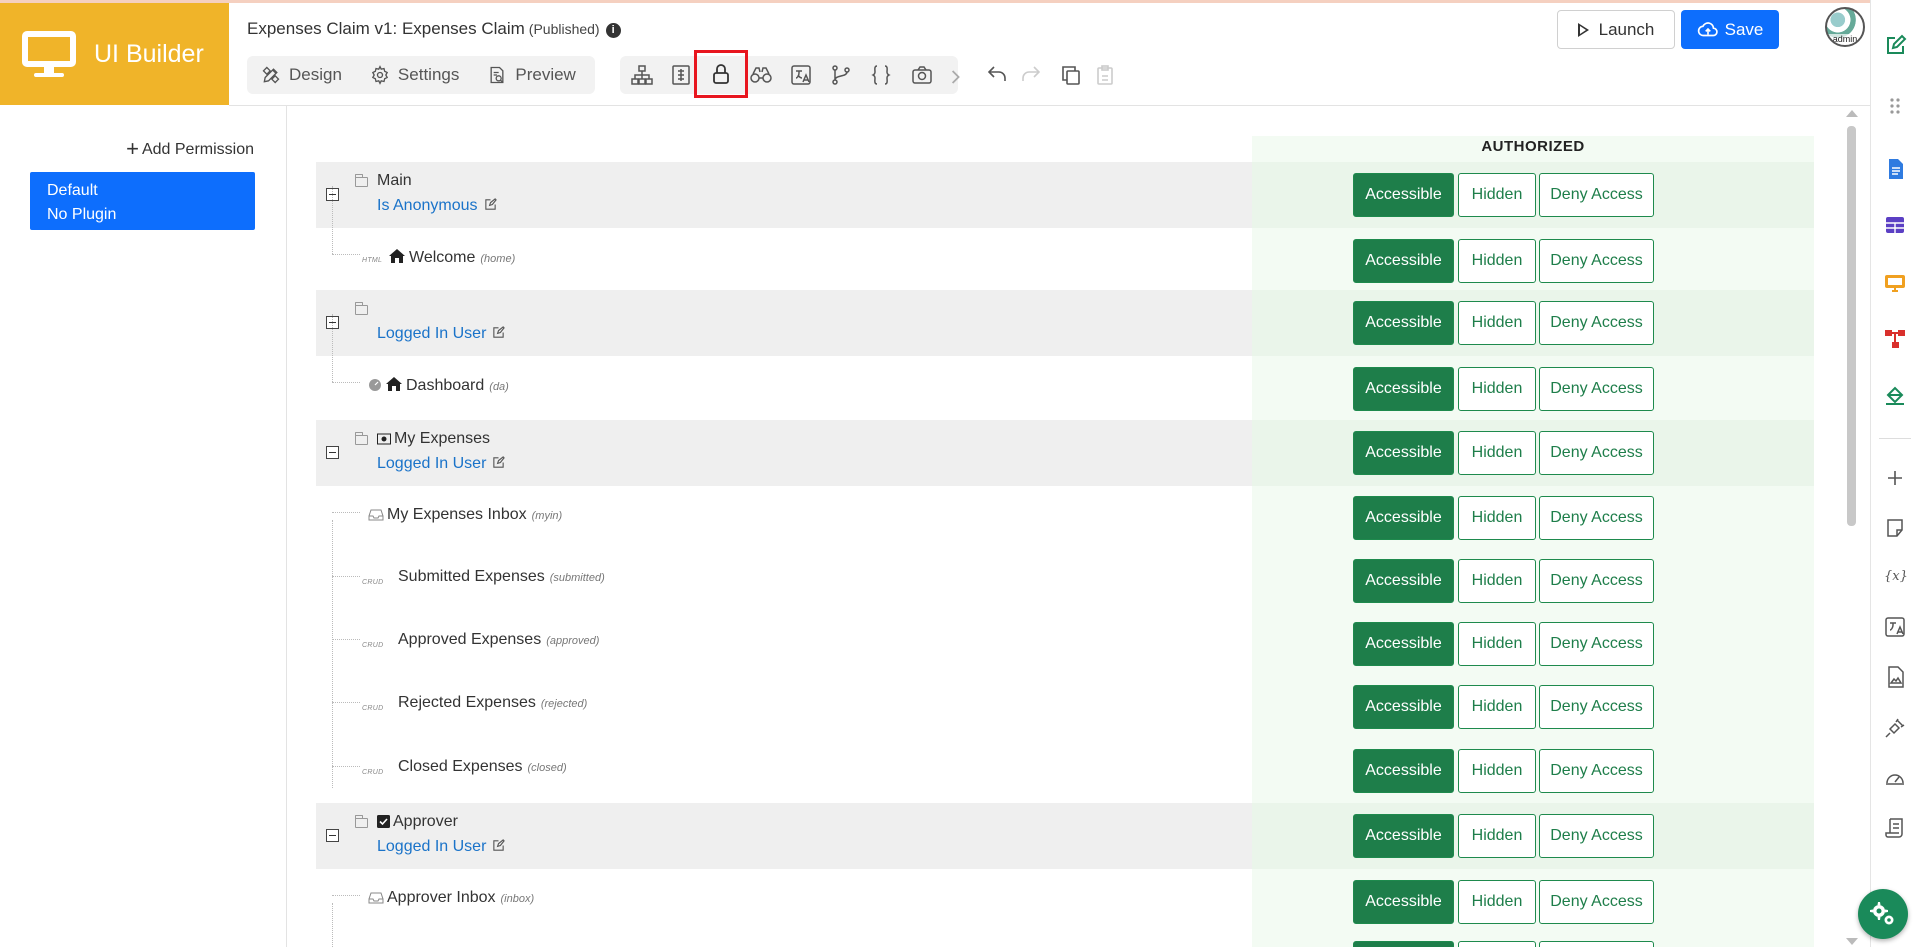 This screenshot has width=1918, height=947. Describe the element at coordinates (1031, 75) in the screenshot. I see `redo-icon` at that location.